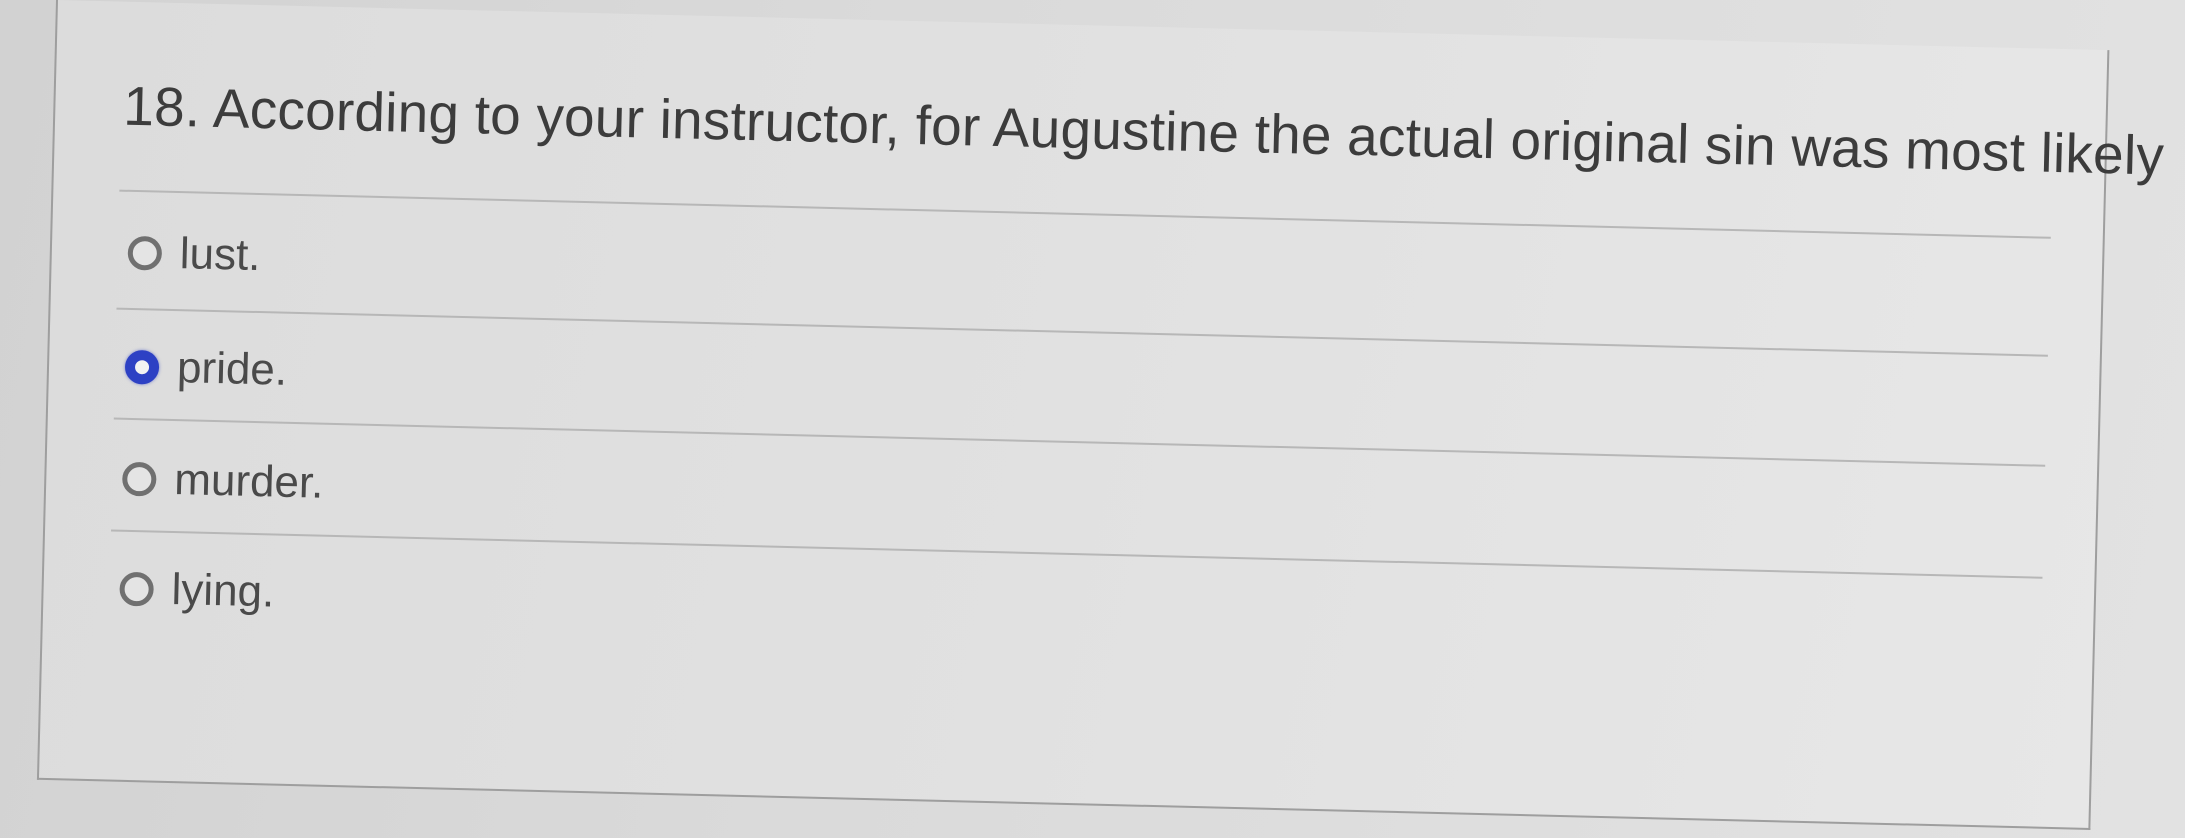 The width and height of the screenshot is (2185, 838). I want to click on option-lying: lying., so click(197, 591).